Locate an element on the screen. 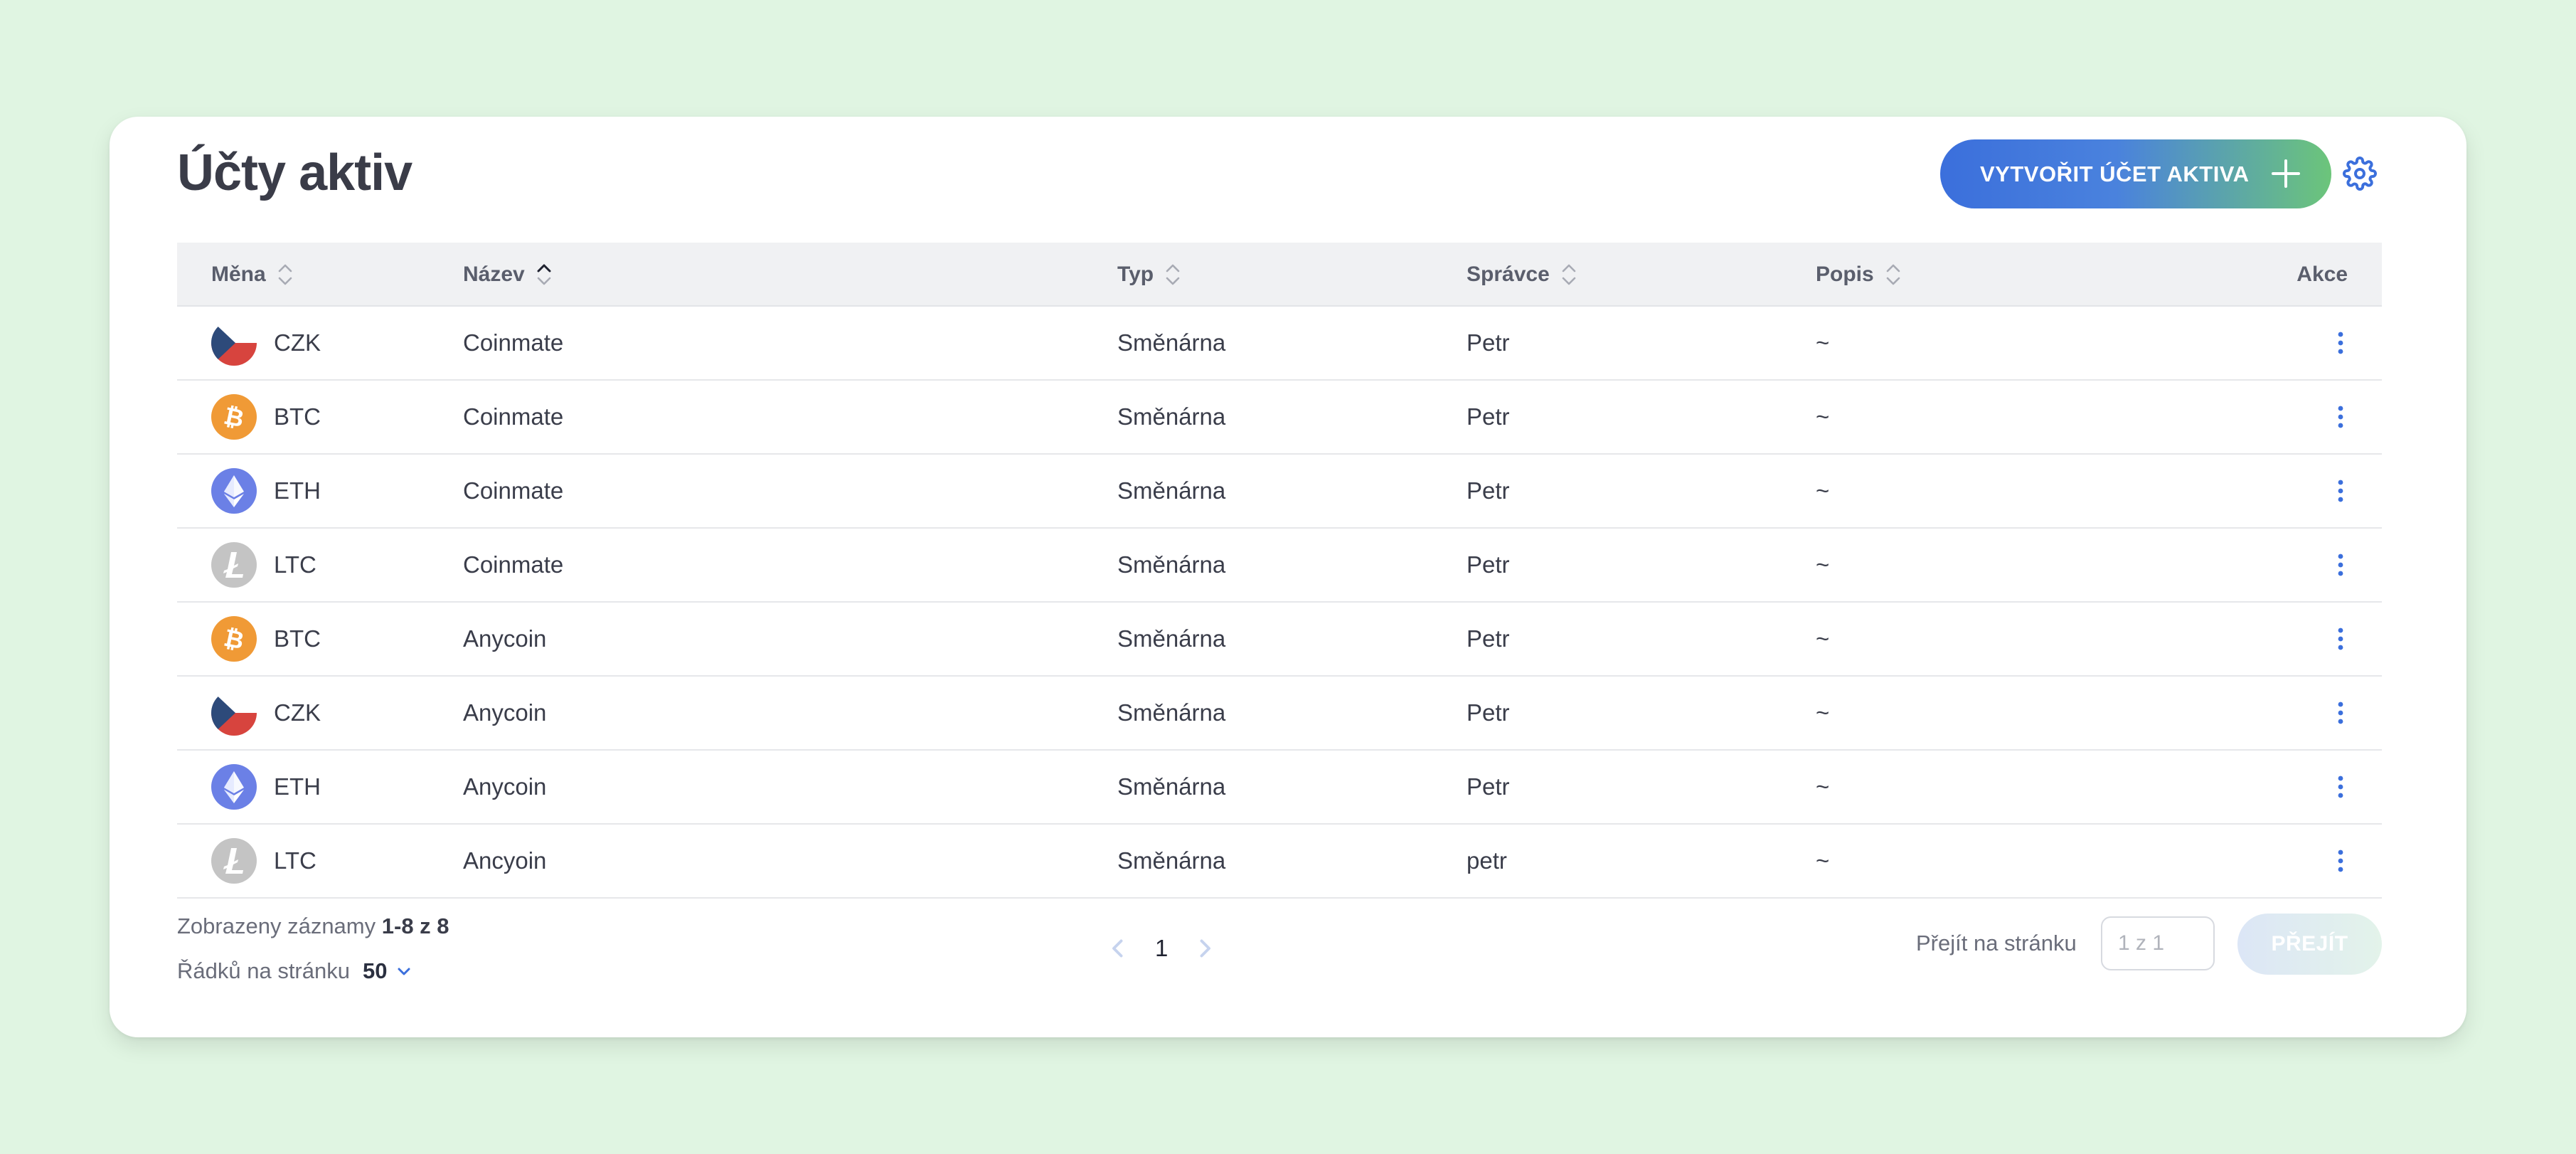  table-row: ₿ BTC Anycoin Směnárna Petr ~ is located at coordinates (1279, 640).